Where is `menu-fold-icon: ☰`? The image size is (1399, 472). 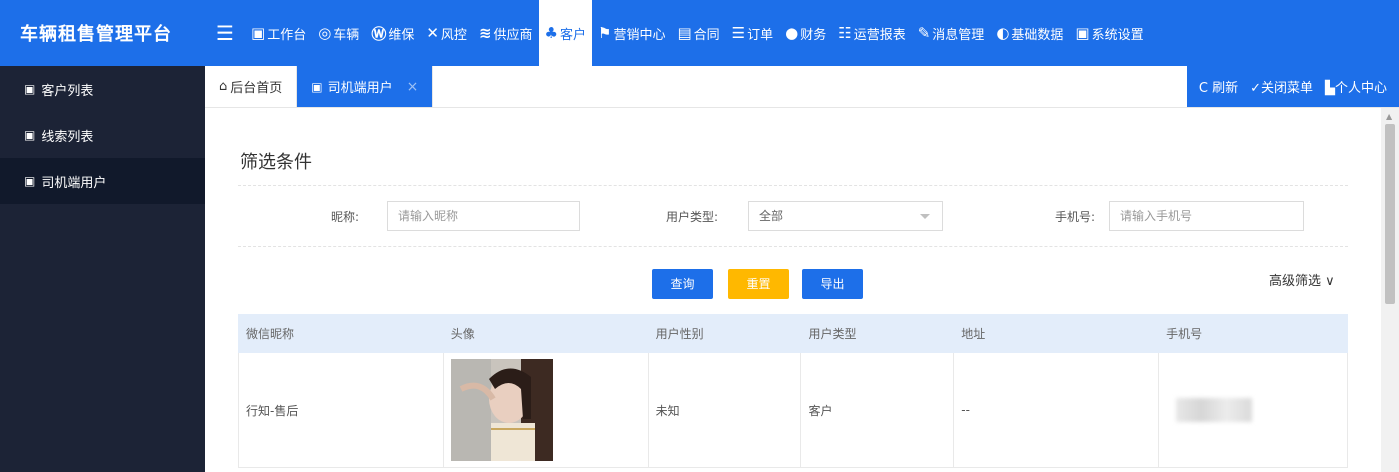 menu-fold-icon: ☰ is located at coordinates (225, 33).